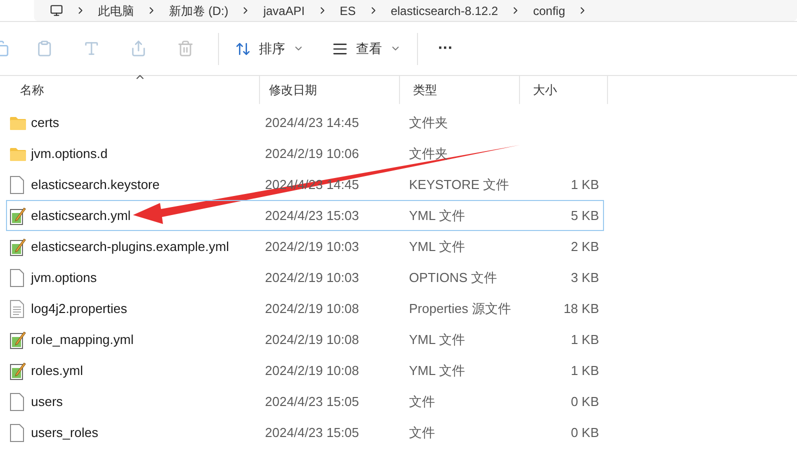 This screenshot has width=797, height=475. What do you see at coordinates (243, 48) in the screenshot?
I see `sort-icon` at bounding box center [243, 48].